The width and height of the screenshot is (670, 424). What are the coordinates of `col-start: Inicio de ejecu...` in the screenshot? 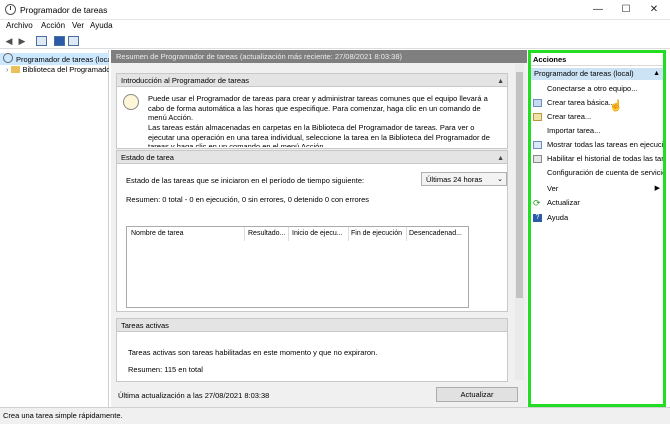 It's located at (317, 233).